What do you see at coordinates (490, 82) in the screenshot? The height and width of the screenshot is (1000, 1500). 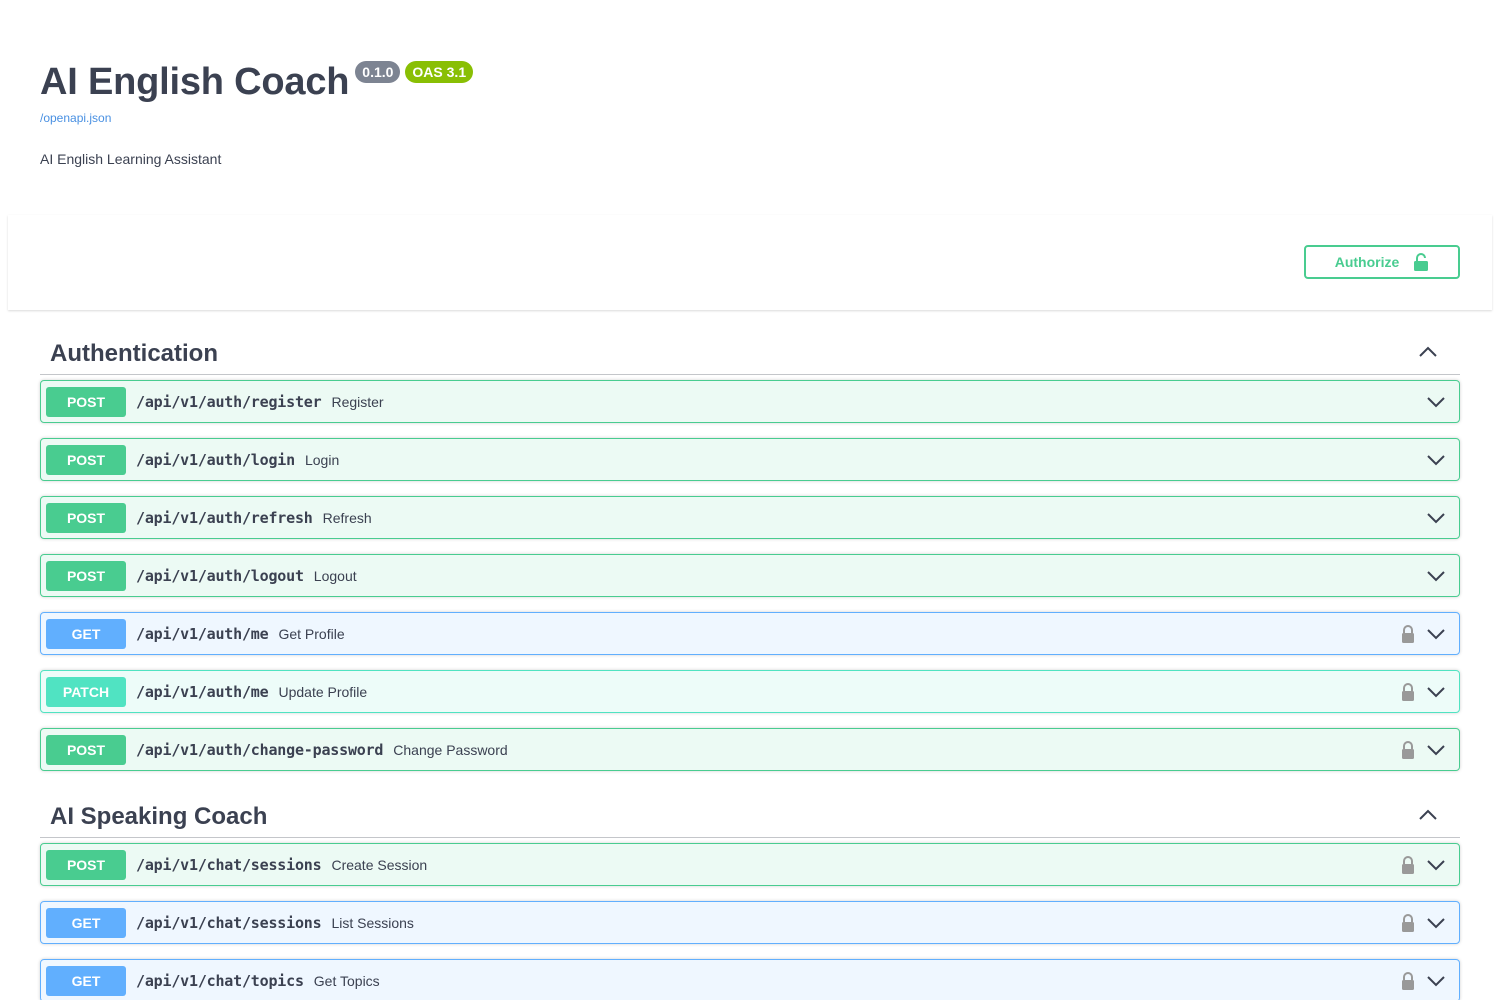 I see `title-row: AI English Coach 0.1.0 OAS 3.1` at bounding box center [490, 82].